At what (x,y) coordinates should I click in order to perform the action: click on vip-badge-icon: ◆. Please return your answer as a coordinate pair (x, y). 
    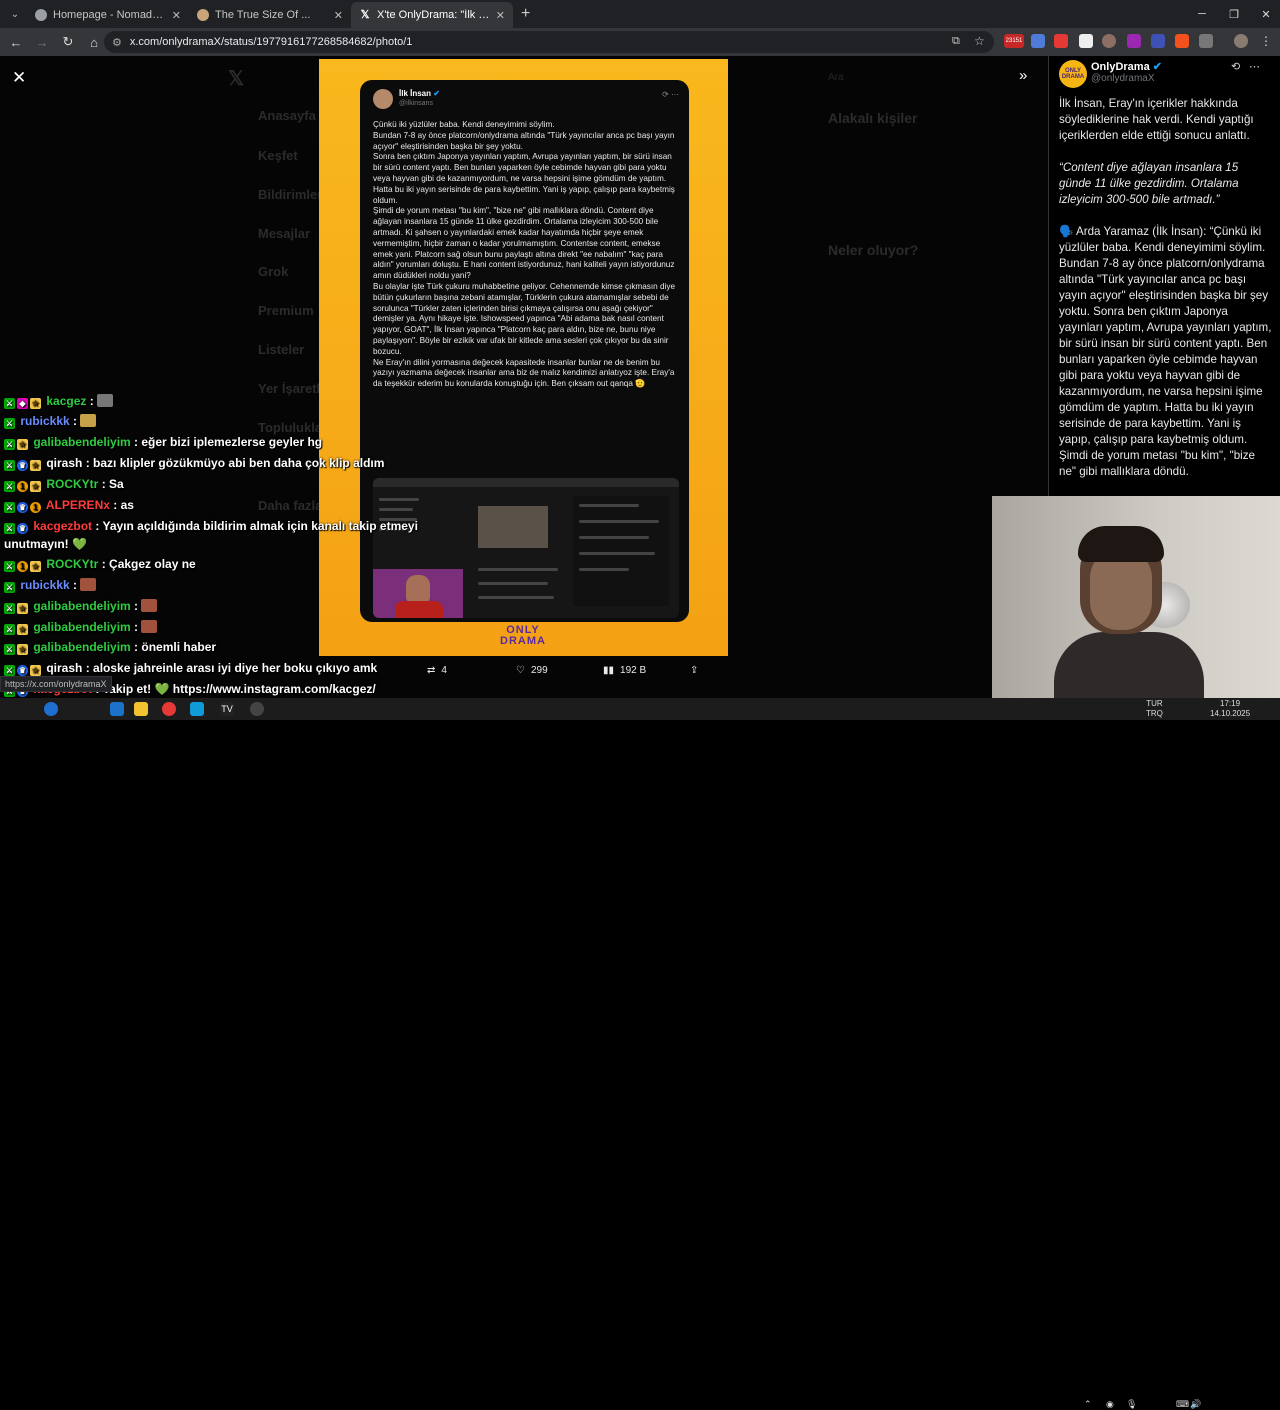
    Looking at the image, I should click on (22, 403).